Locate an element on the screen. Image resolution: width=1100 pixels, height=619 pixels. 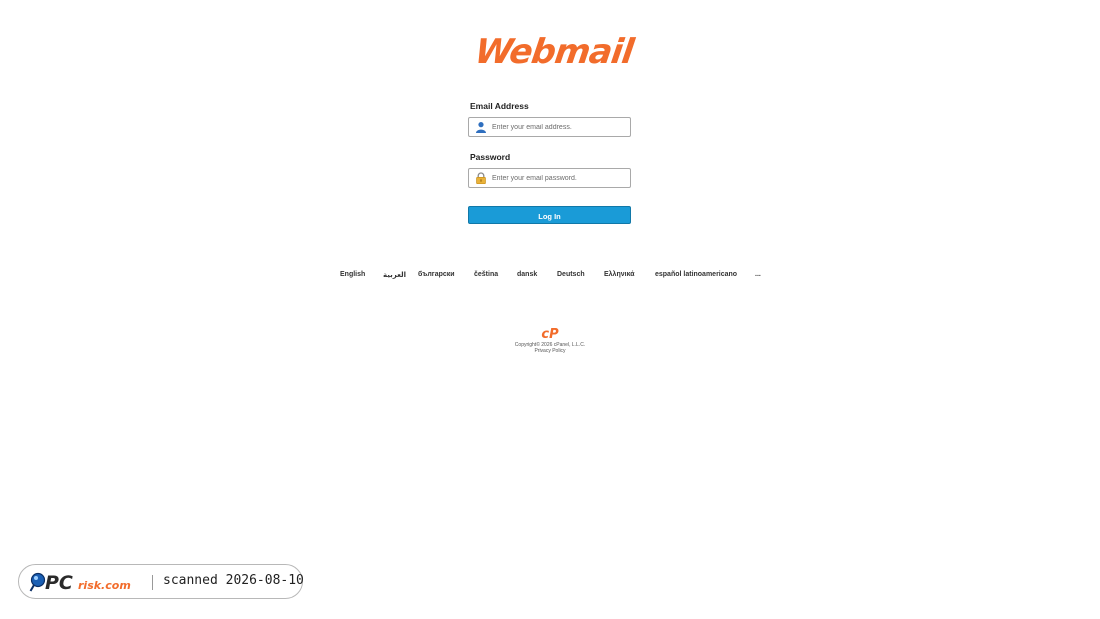
language-link-spanish-latam: español latinoamericano is located at coordinates (696, 274).